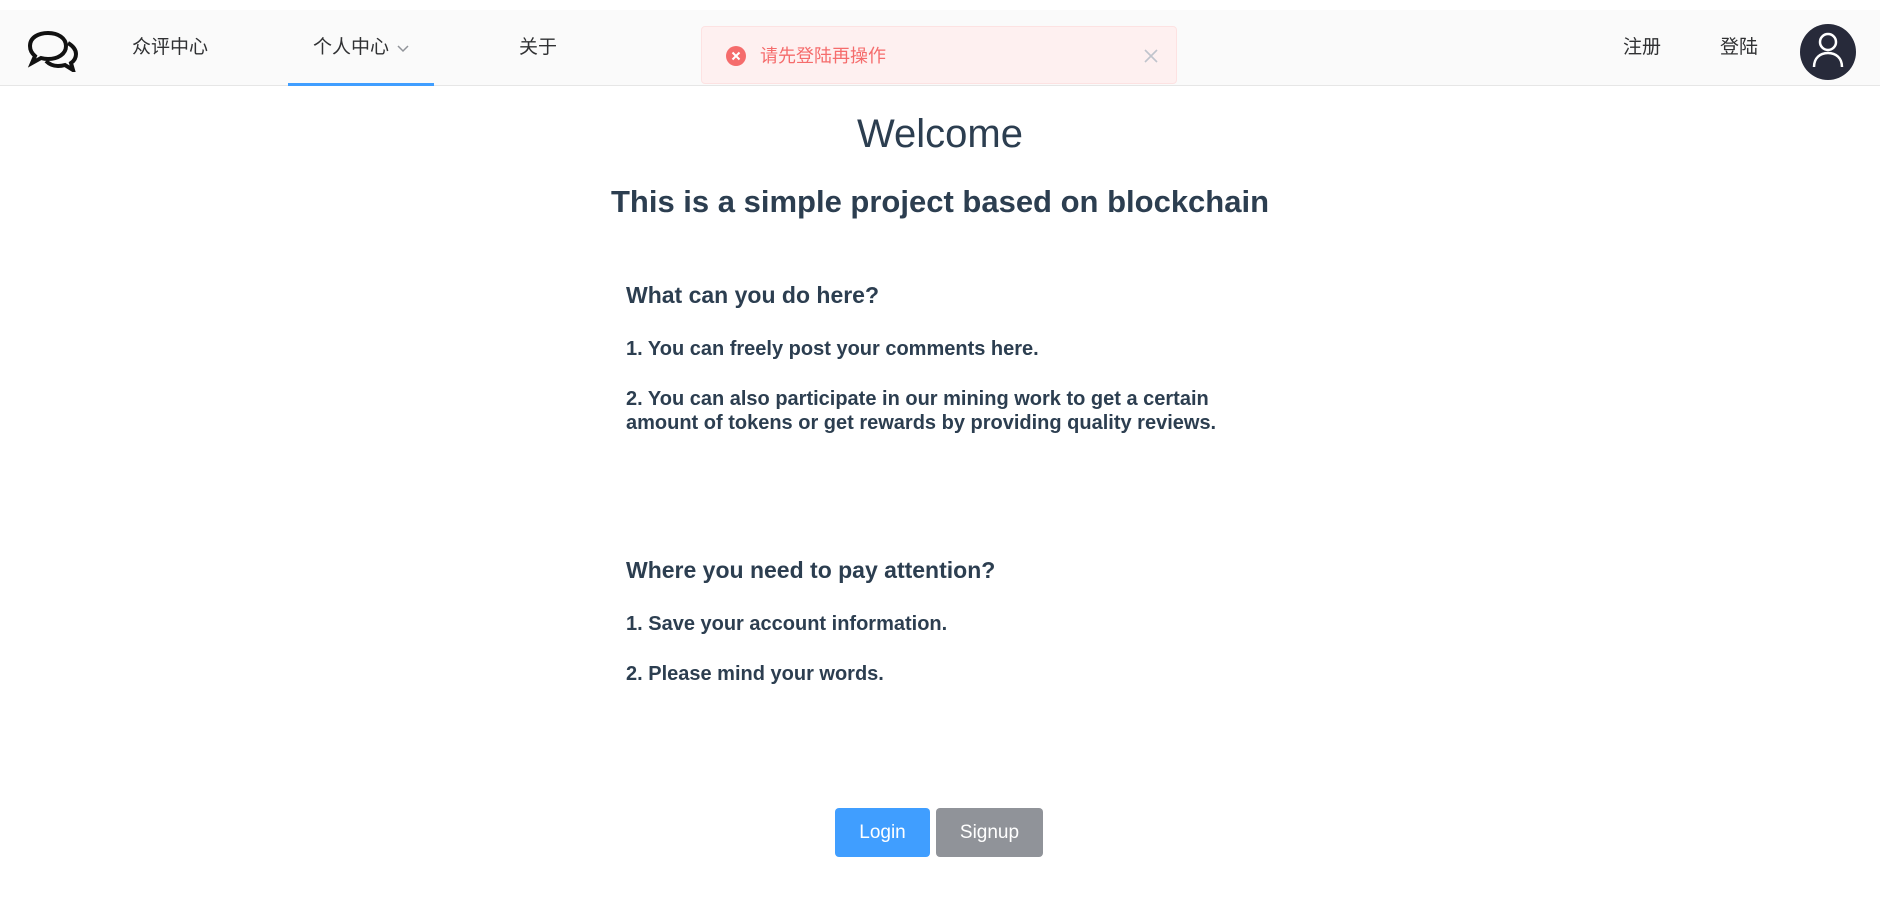  Describe the element at coordinates (882, 832) in the screenshot. I see `login-button: Login` at that location.